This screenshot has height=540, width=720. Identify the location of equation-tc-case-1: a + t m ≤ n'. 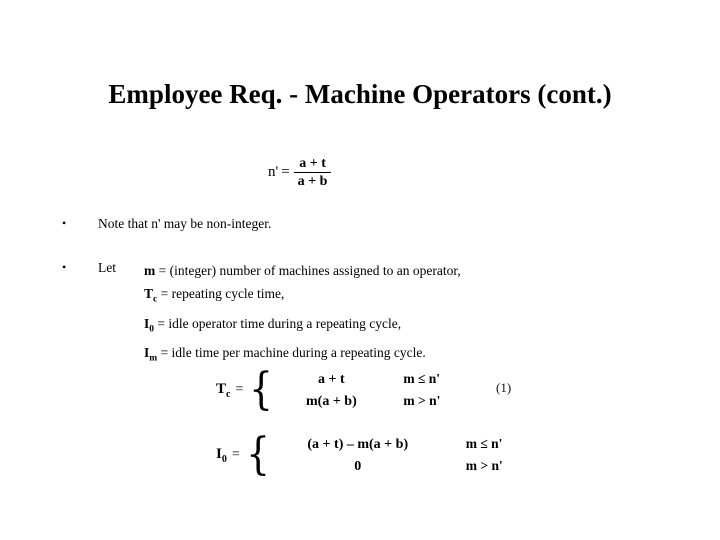
(375, 379).